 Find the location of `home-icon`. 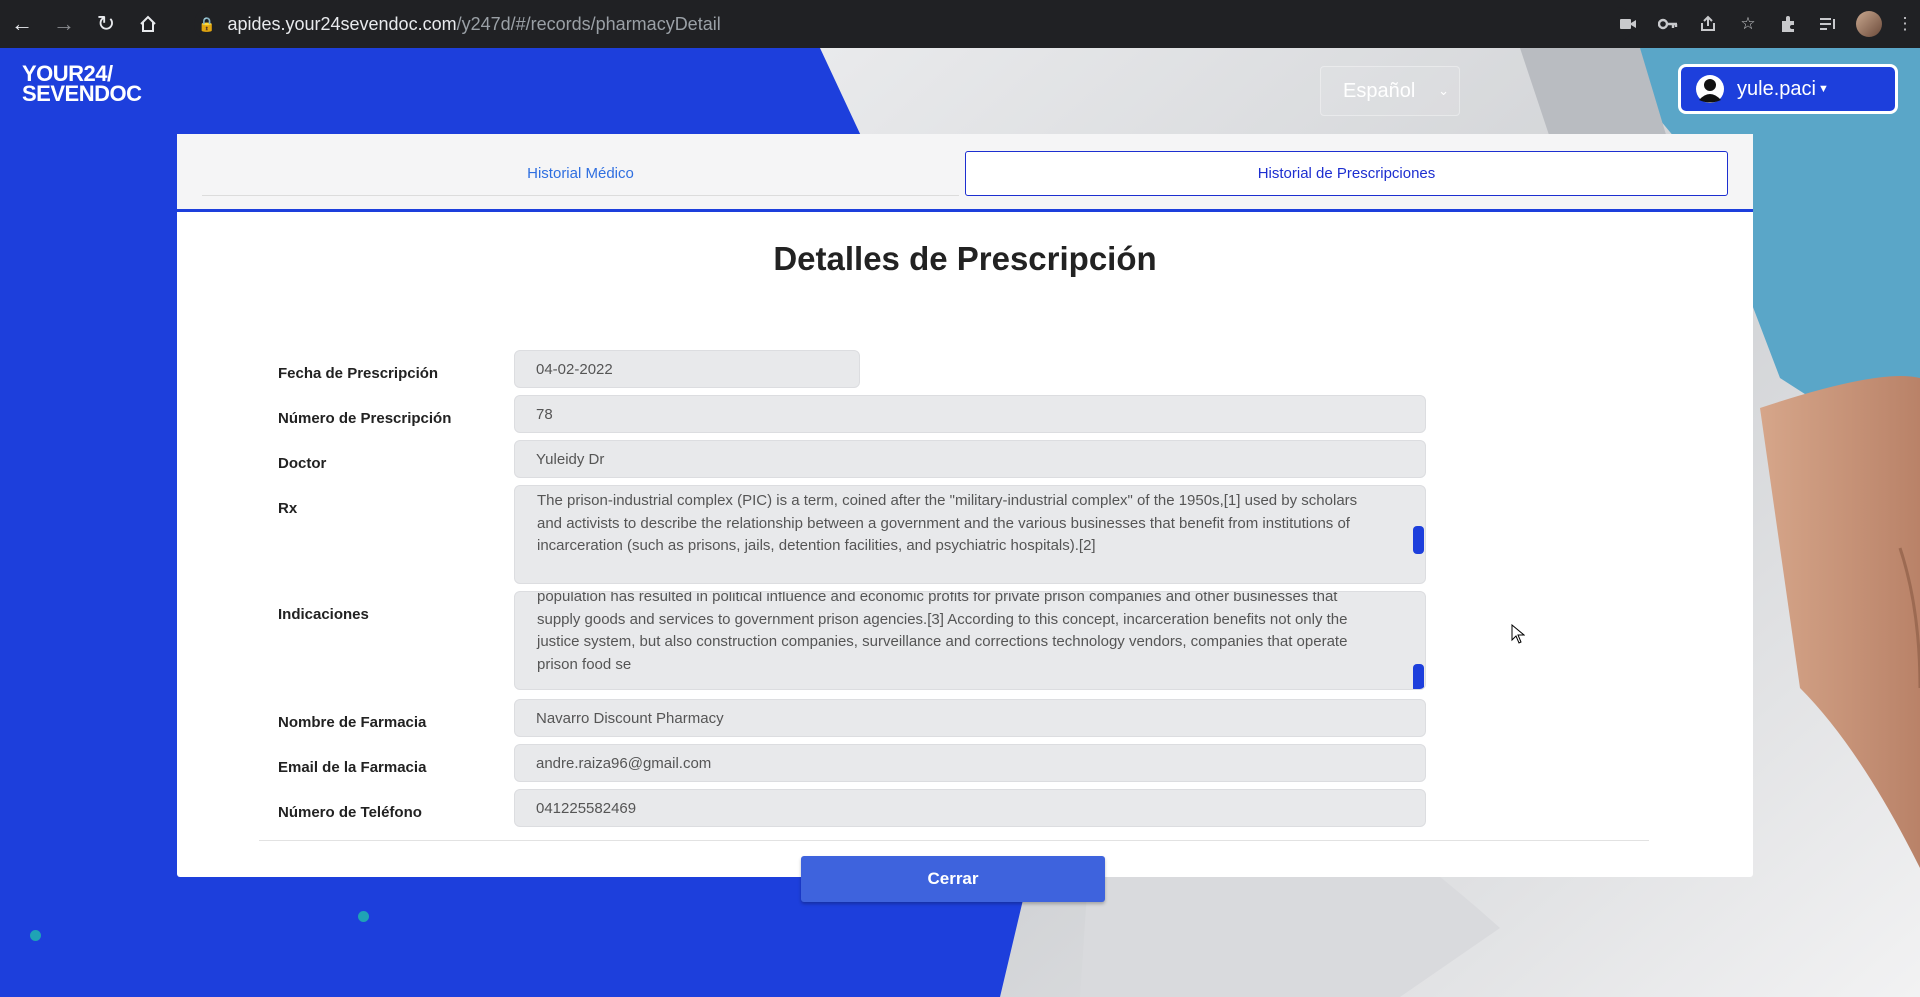

home-icon is located at coordinates (148, 24).